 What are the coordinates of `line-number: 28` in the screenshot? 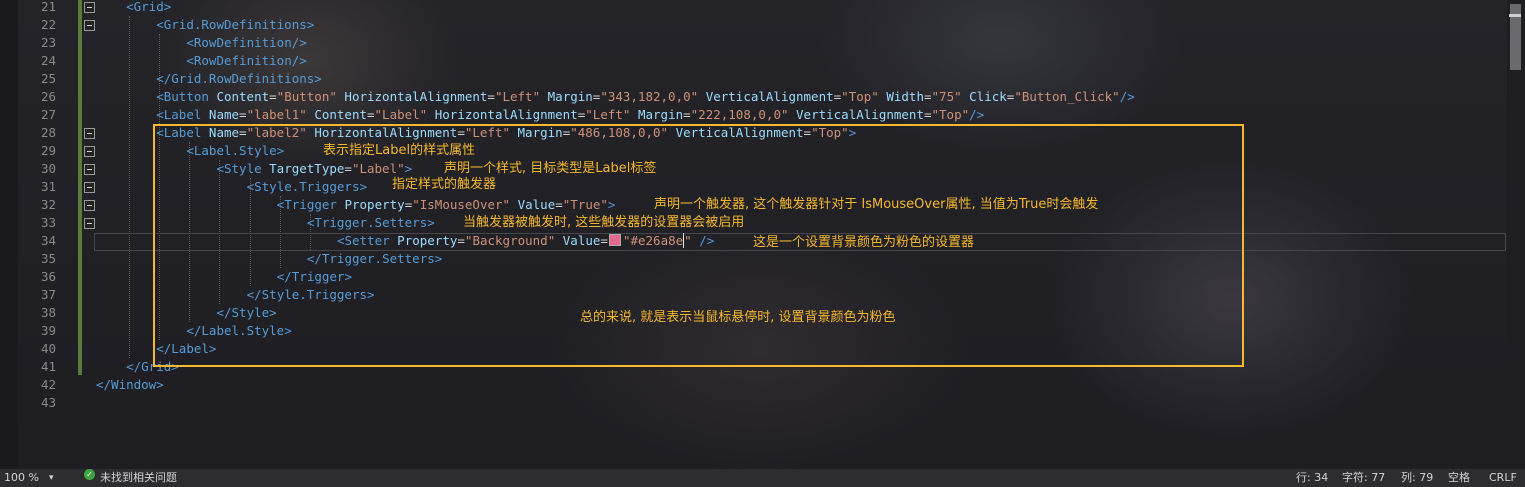 It's located at (48, 132).